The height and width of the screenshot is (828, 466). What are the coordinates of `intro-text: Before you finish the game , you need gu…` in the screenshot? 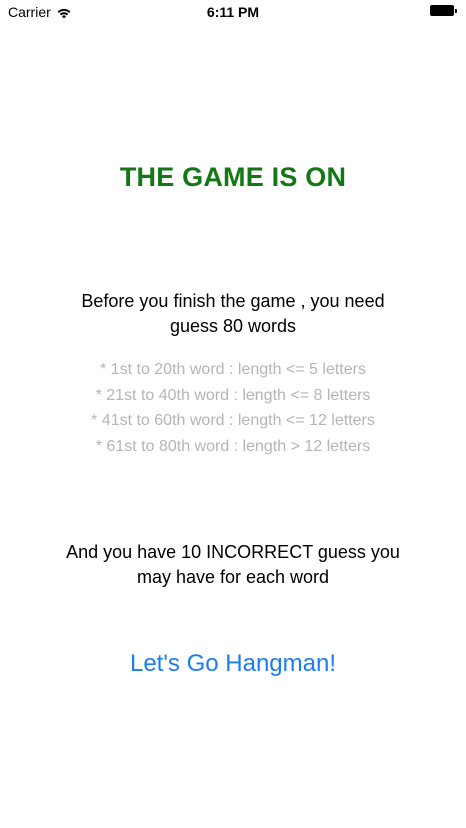 It's located at (233, 314).